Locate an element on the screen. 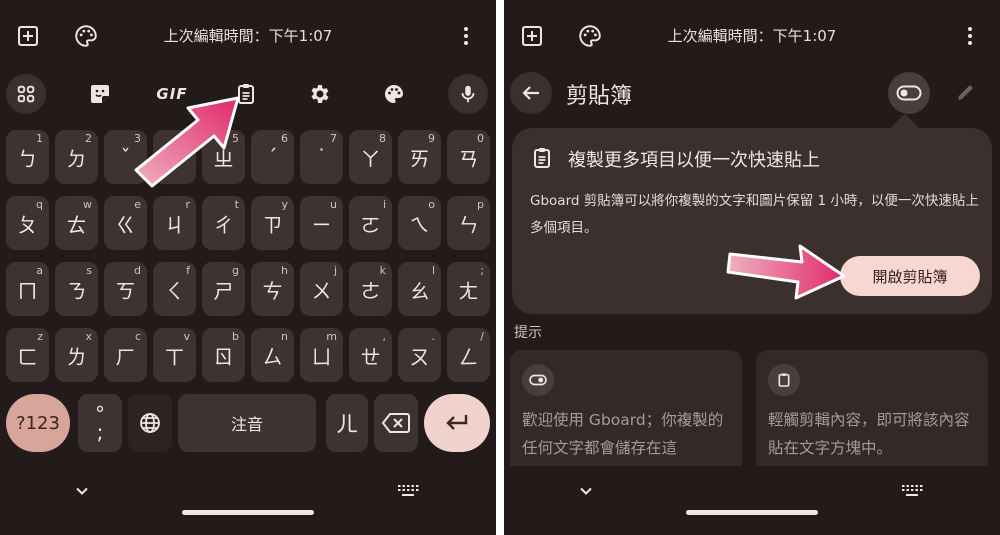 The width and height of the screenshot is (1000, 535). bopomofo-key: ˋ4 is located at coordinates (174, 157).